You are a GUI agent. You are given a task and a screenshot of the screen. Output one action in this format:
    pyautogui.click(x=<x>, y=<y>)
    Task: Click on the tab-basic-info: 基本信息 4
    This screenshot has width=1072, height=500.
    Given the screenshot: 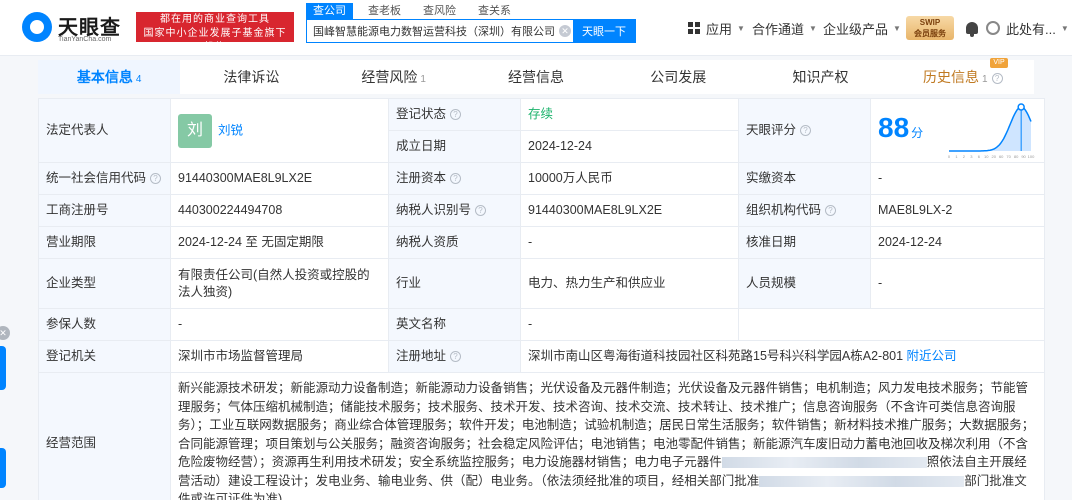 What is the action you would take?
    pyautogui.click(x=109, y=77)
    